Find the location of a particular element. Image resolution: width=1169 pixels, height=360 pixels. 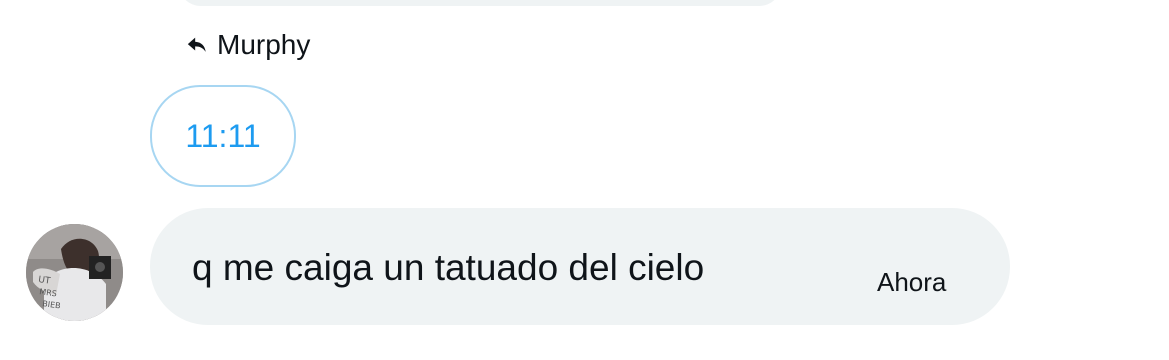

quoted-message-text: 11:11 is located at coordinates (223, 135).